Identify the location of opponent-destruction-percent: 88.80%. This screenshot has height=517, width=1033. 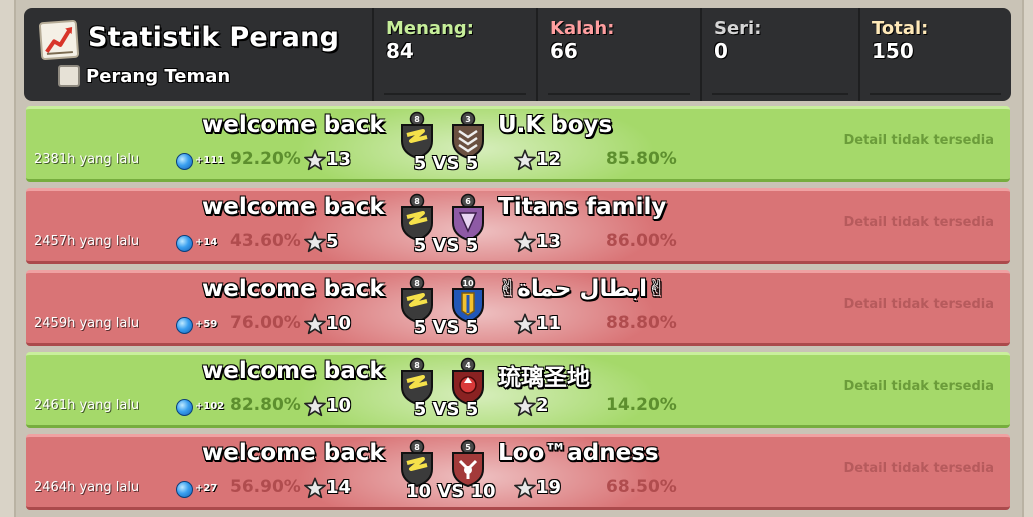
(641, 323).